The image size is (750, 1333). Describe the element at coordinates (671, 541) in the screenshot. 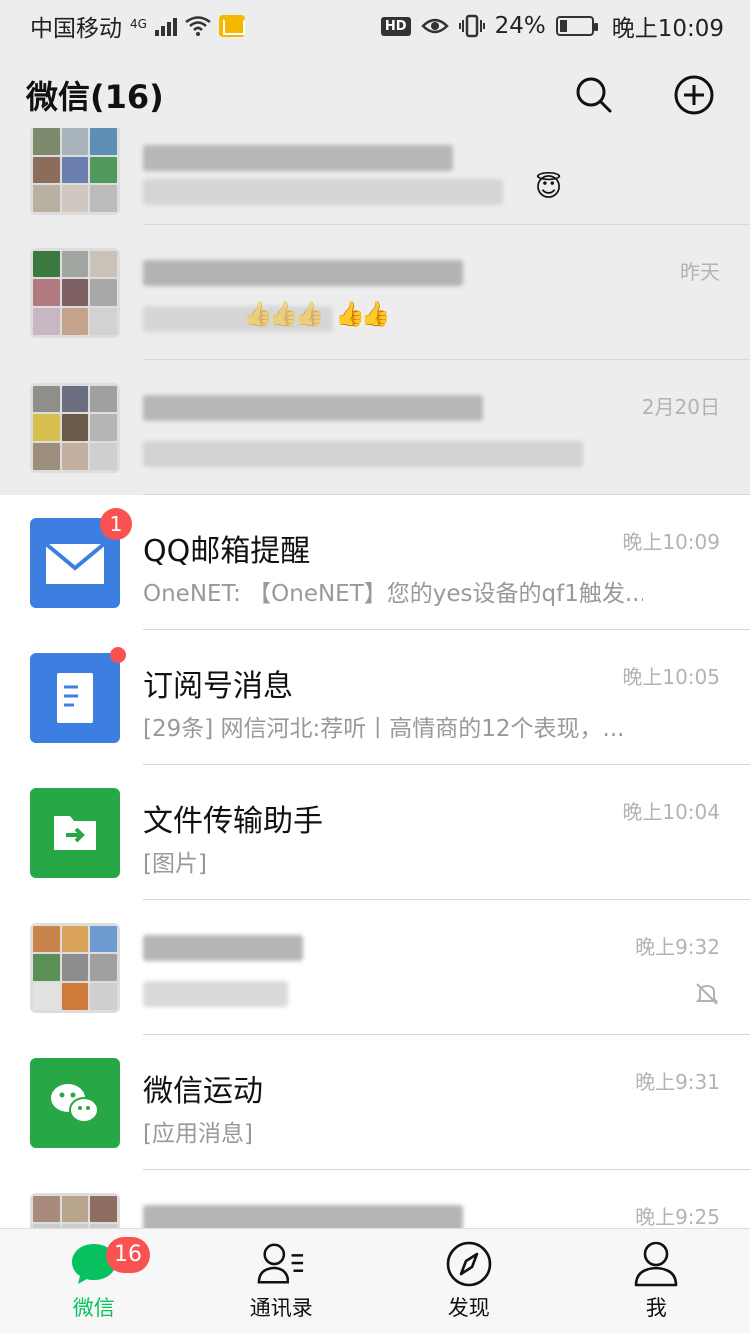

I see `chat-time: 晚上10:09` at that location.